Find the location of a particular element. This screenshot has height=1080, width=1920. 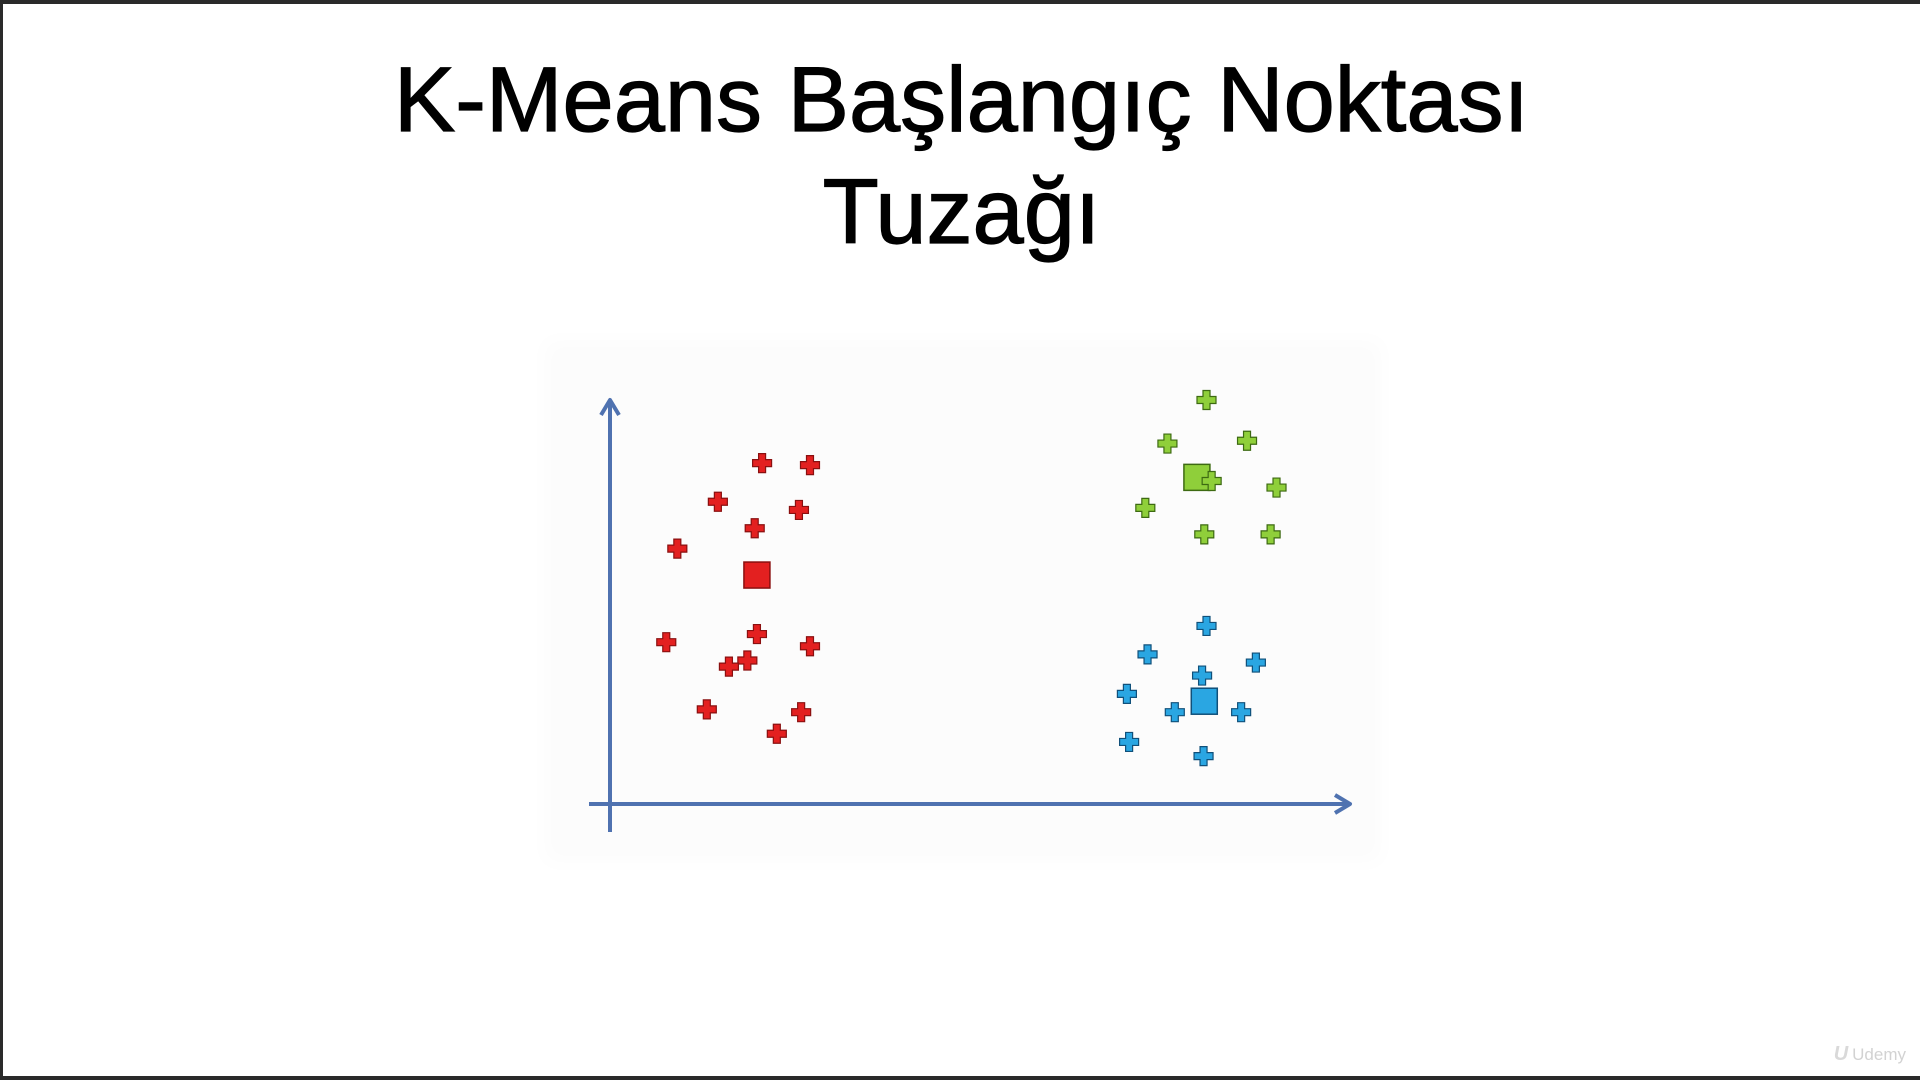

red-centroid-marker is located at coordinates (757, 575).